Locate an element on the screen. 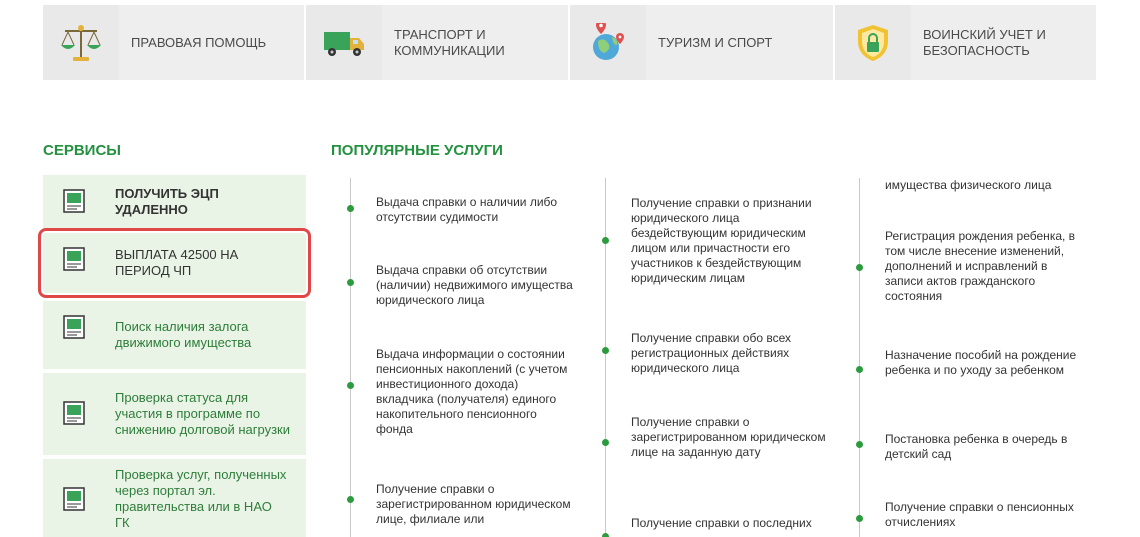  category-legal: ПРАВОВАЯ ПОМОЩЬ is located at coordinates (173, 42).